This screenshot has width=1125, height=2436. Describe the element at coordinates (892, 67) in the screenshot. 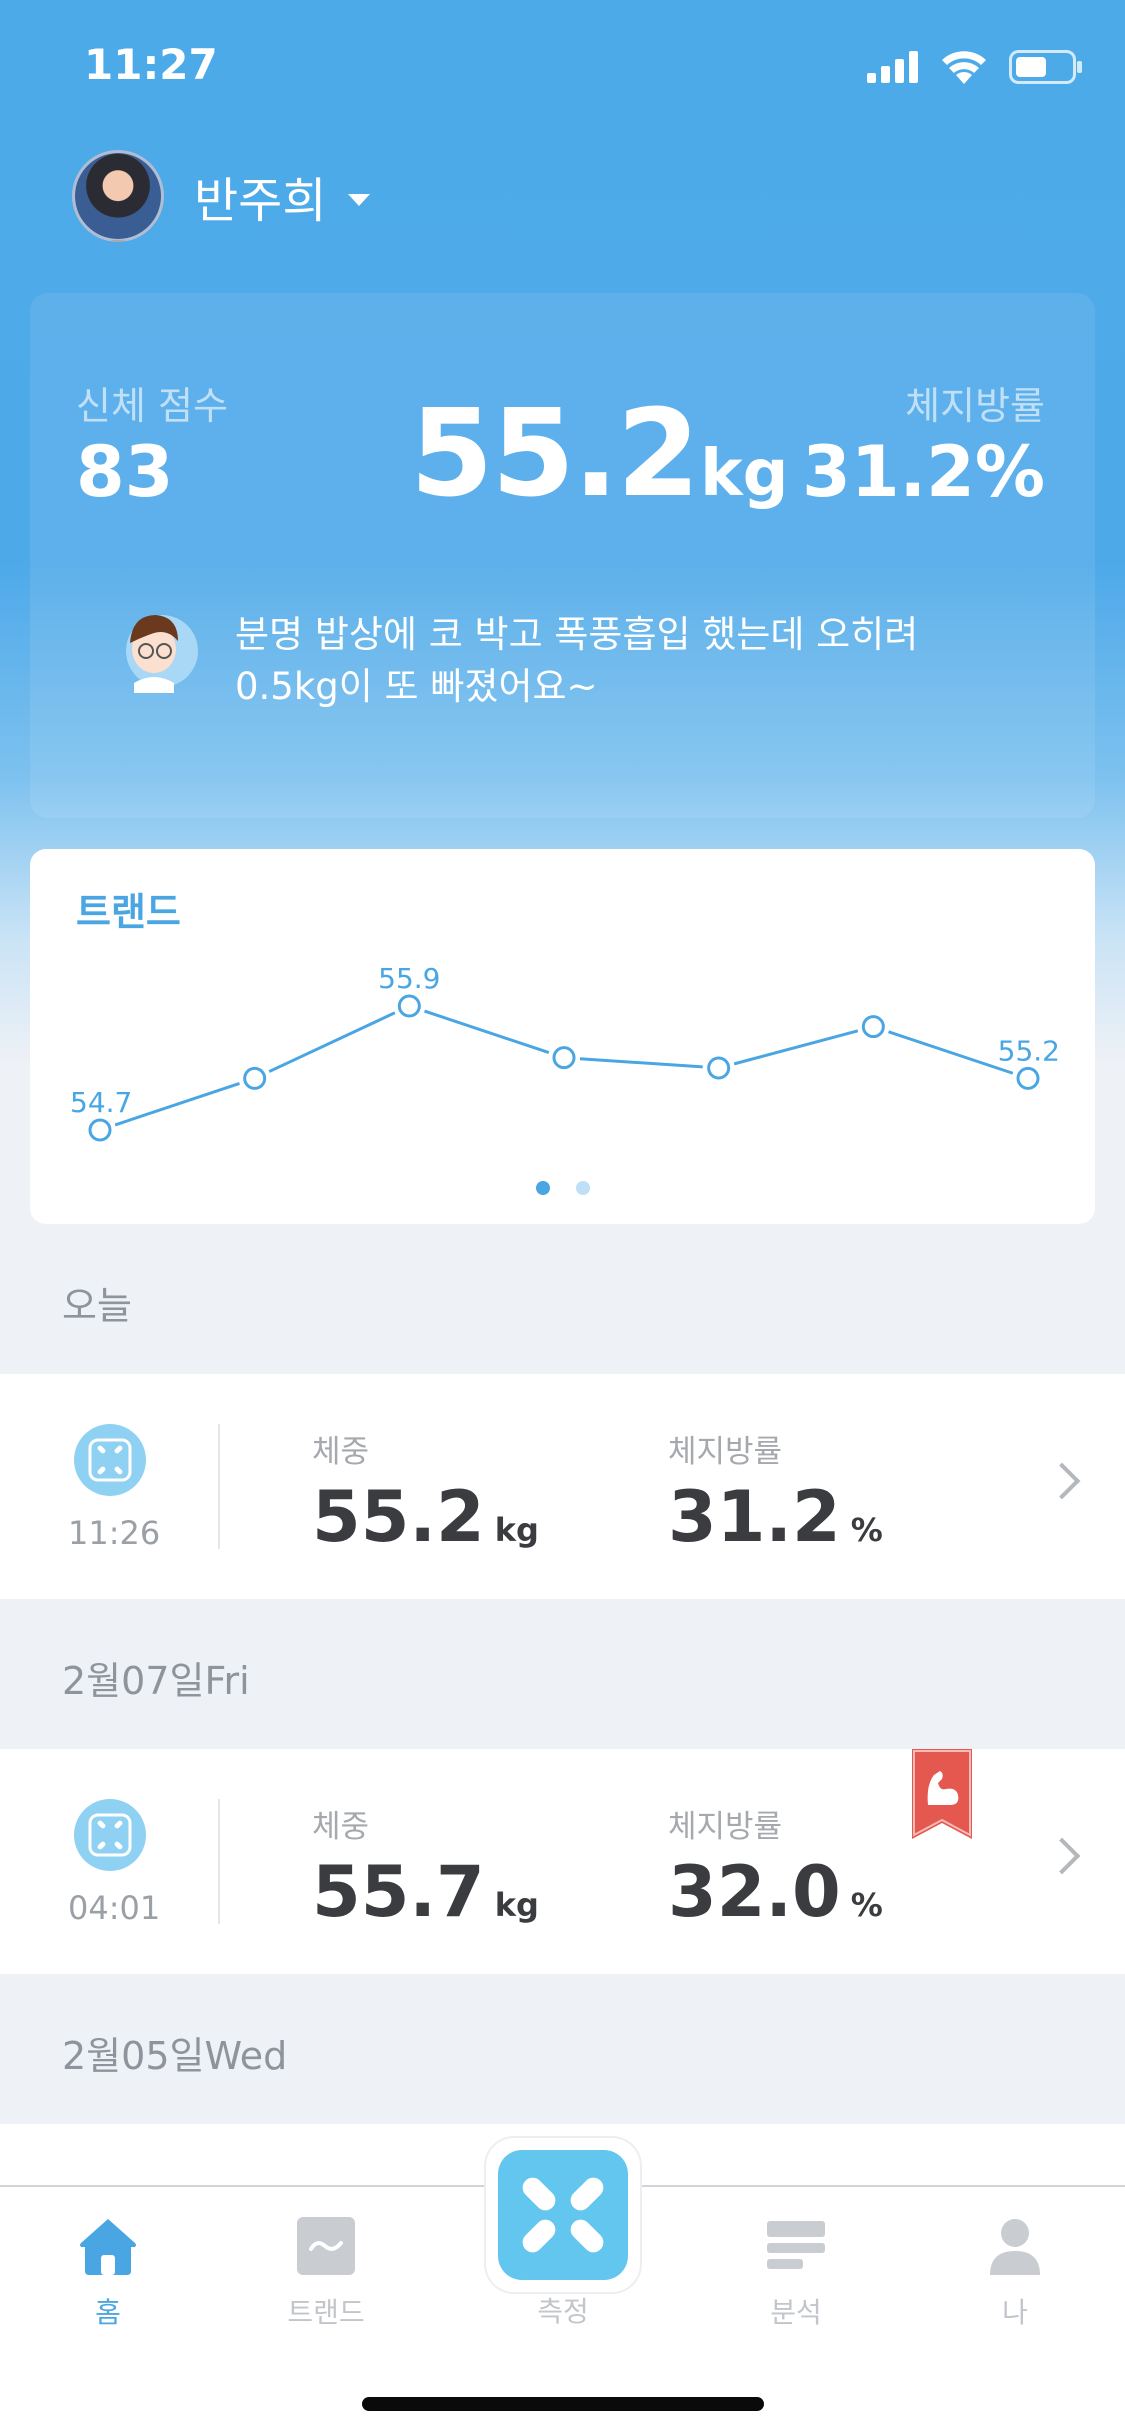

I see `signal-icon` at that location.